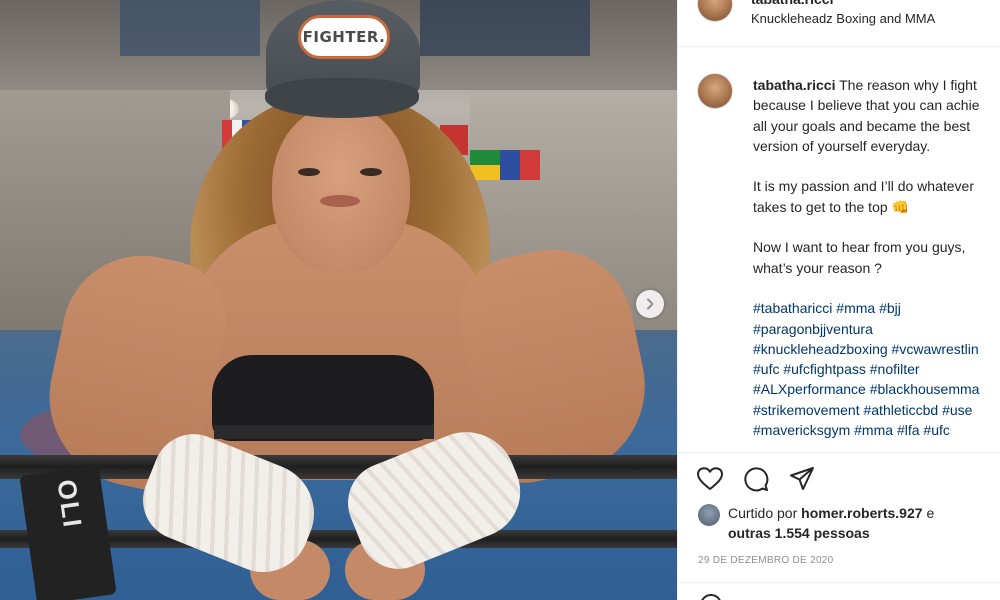 The width and height of the screenshot is (1000, 600). I want to click on header-location: Knuckleheadz Boxing and MMA, so click(843, 18).